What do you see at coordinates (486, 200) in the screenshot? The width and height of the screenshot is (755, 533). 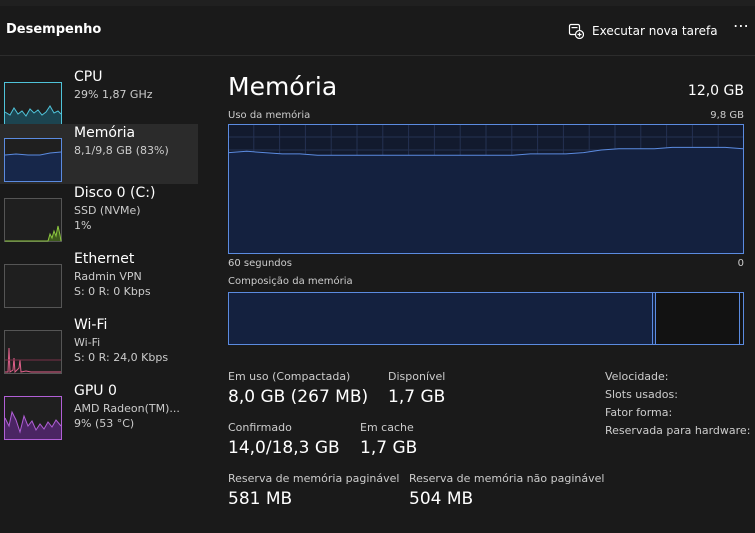 I see `usage-area` at bounding box center [486, 200].